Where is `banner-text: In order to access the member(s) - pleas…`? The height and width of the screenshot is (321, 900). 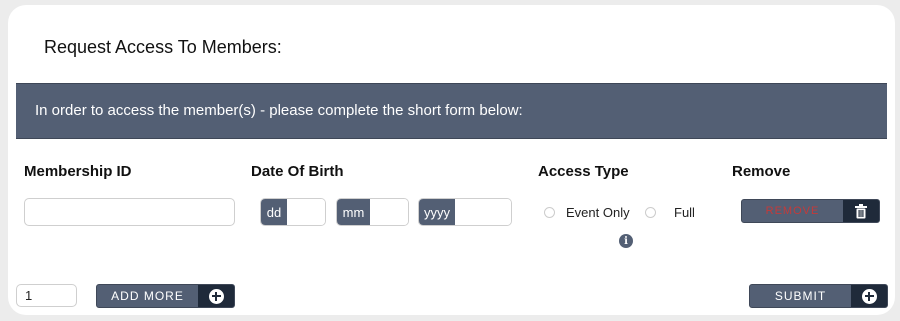
banner-text: In order to access the member(s) - pleas… is located at coordinates (279, 110).